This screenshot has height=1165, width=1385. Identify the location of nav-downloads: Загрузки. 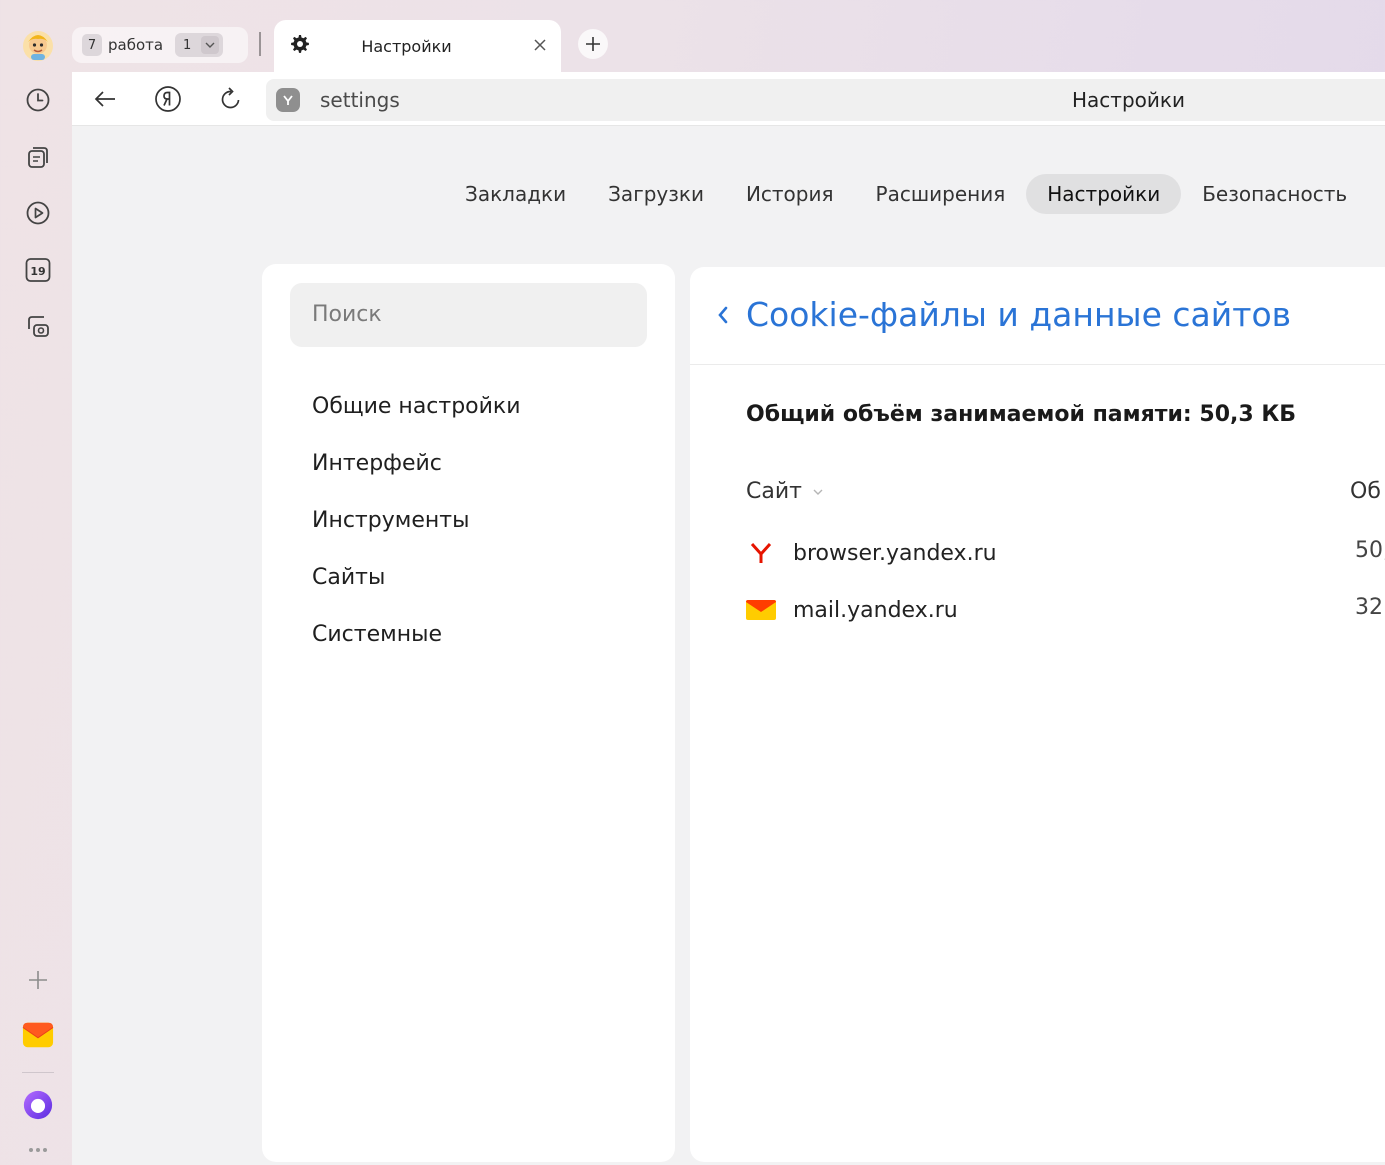
(656, 194).